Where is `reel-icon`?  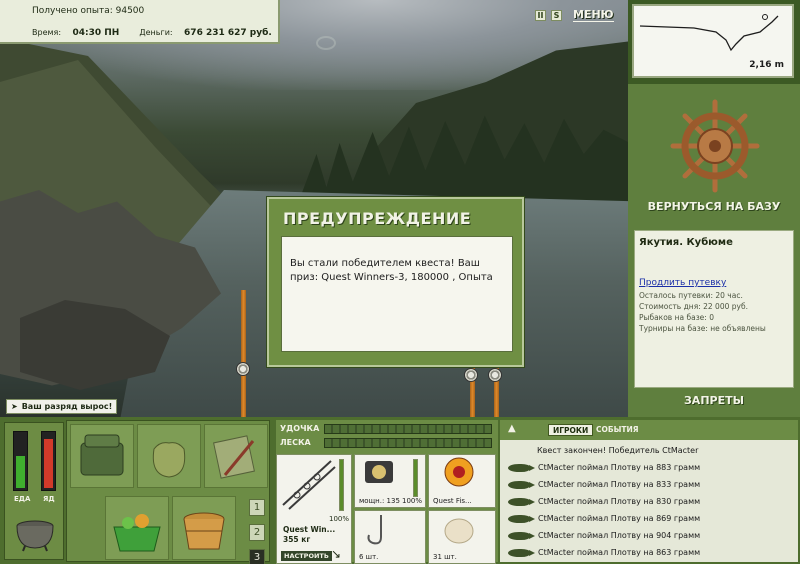
reel-icon is located at coordinates (379, 472).